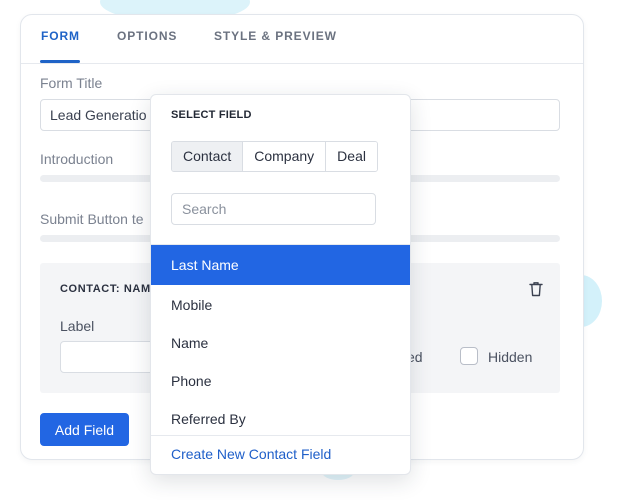  What do you see at coordinates (147, 36) in the screenshot?
I see `tab-options: OPTIONS` at bounding box center [147, 36].